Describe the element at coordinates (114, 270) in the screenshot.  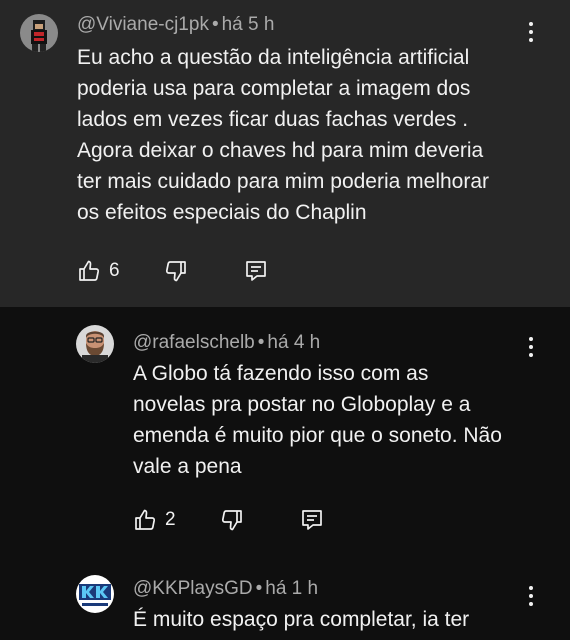
I see `like-count: 6` at that location.